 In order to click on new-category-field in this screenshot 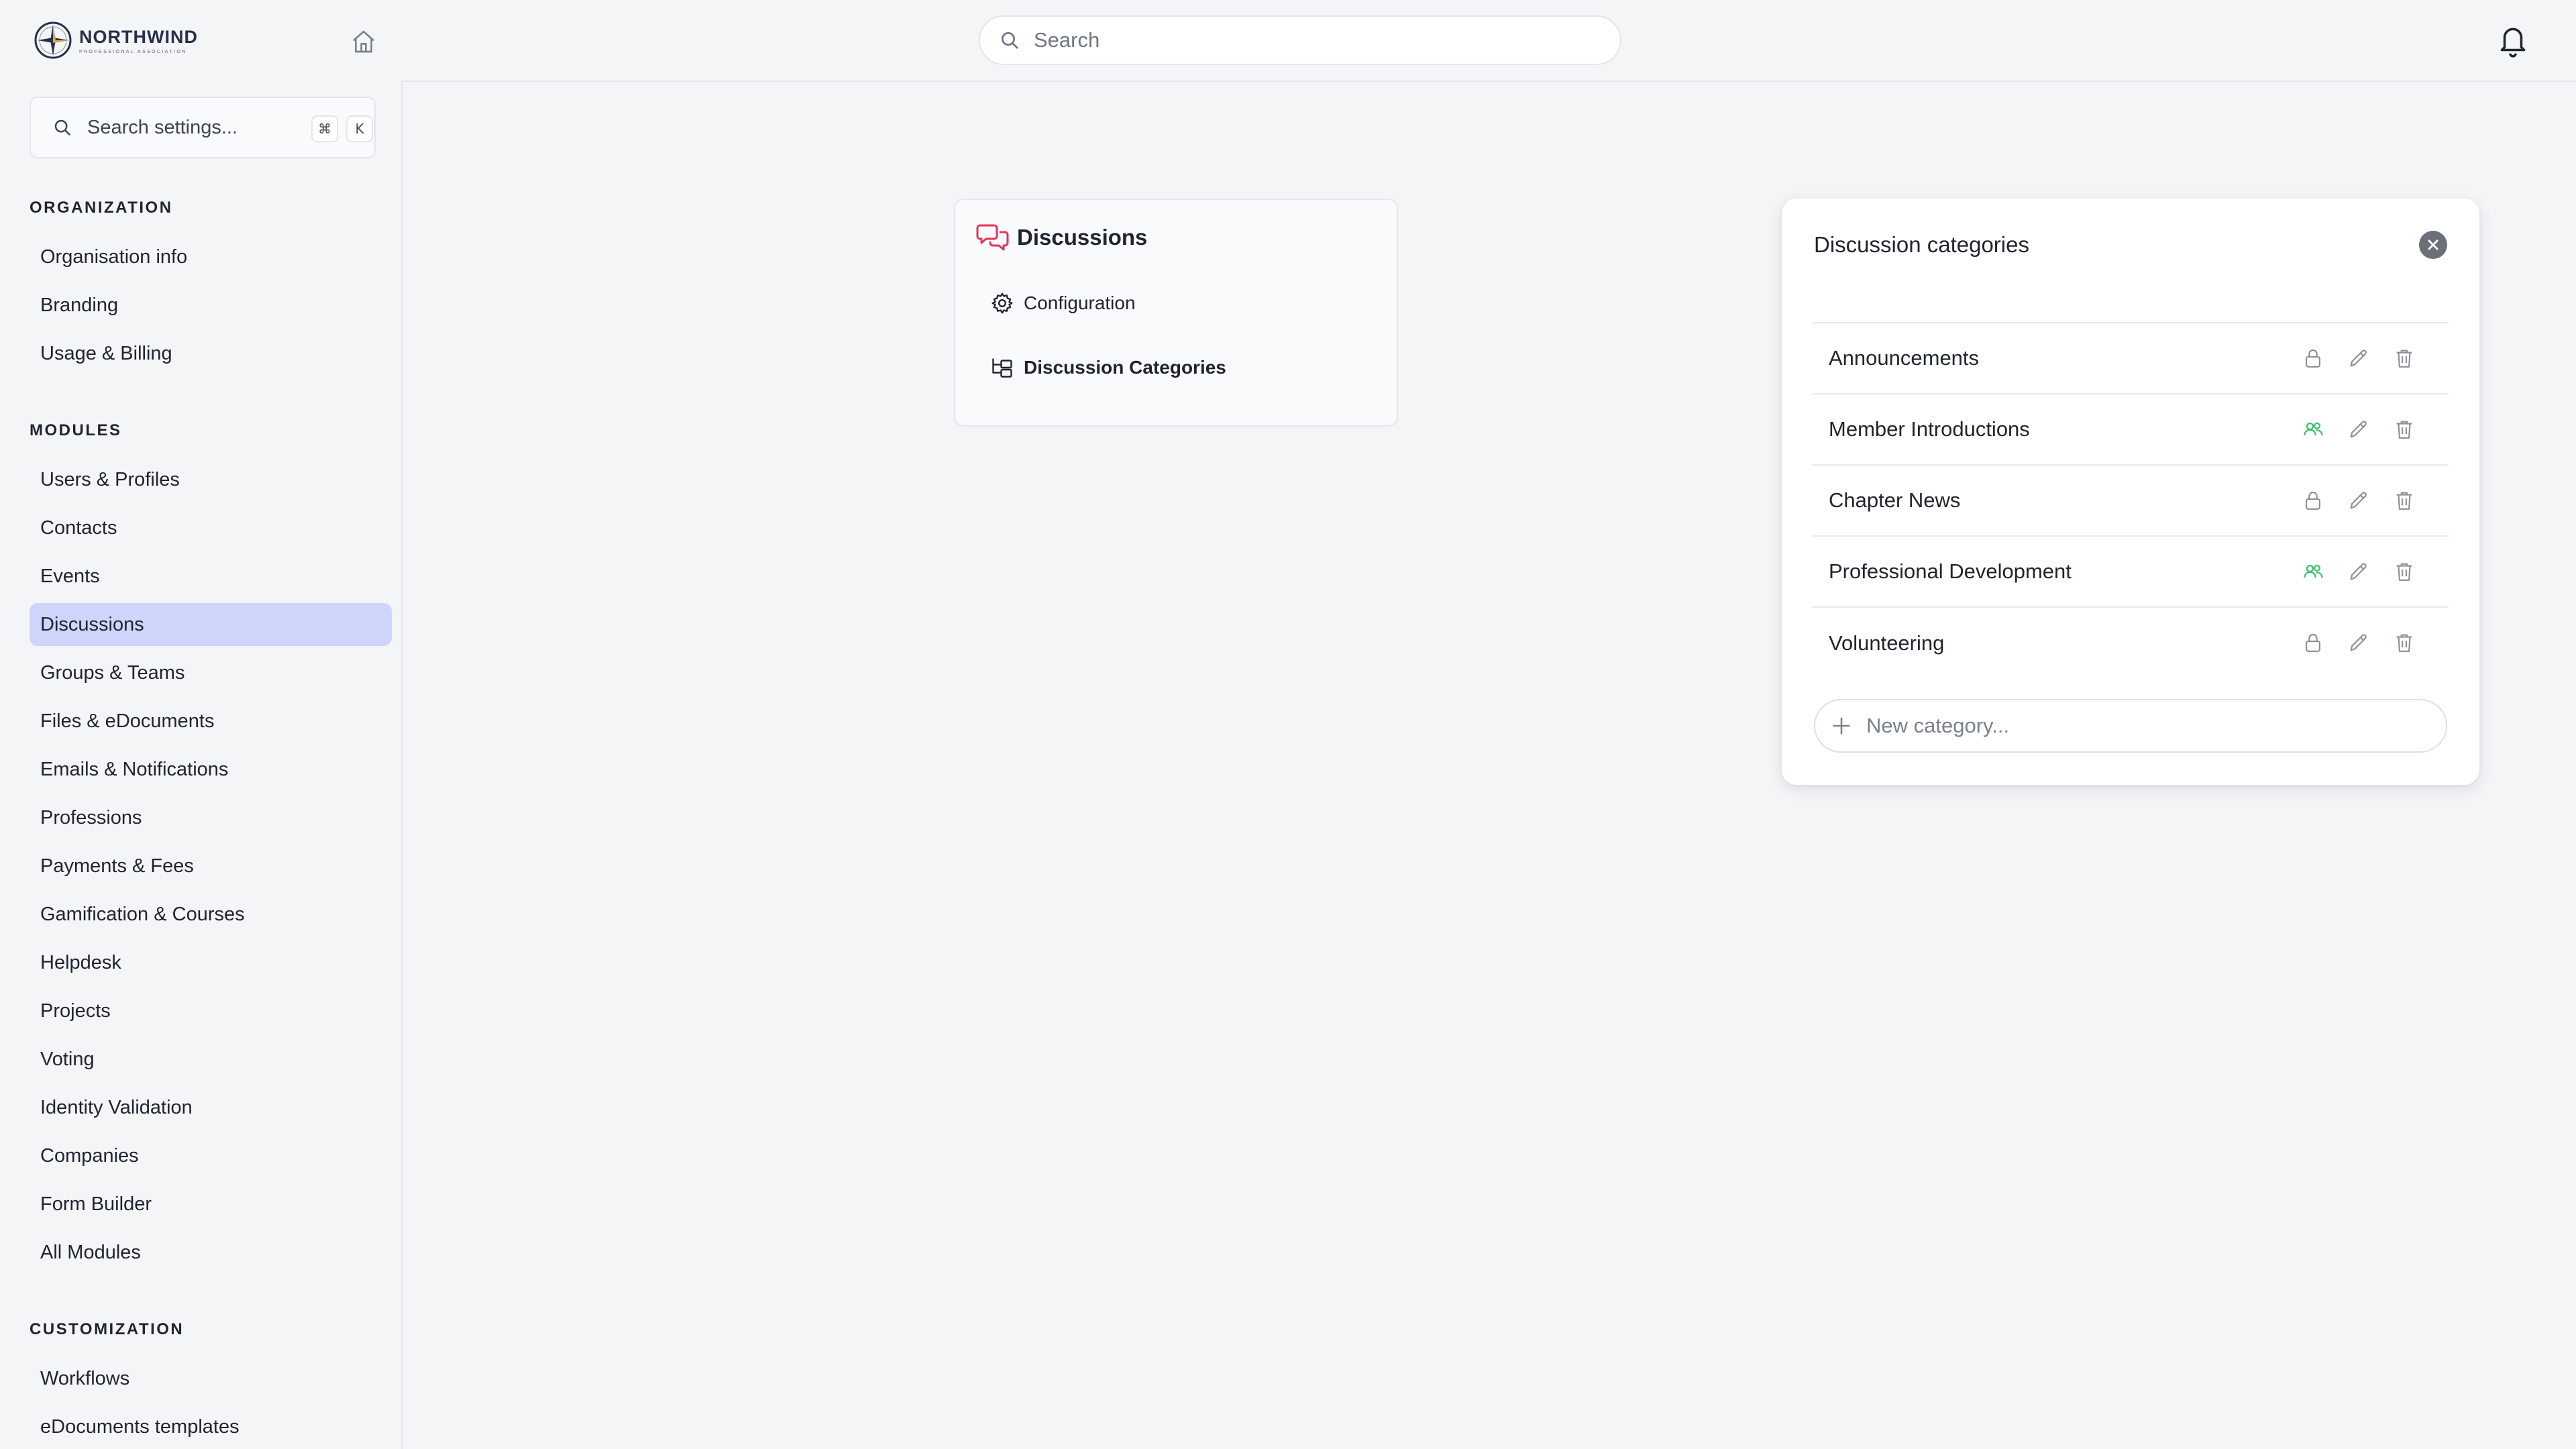, I will do `click(2130, 726)`.